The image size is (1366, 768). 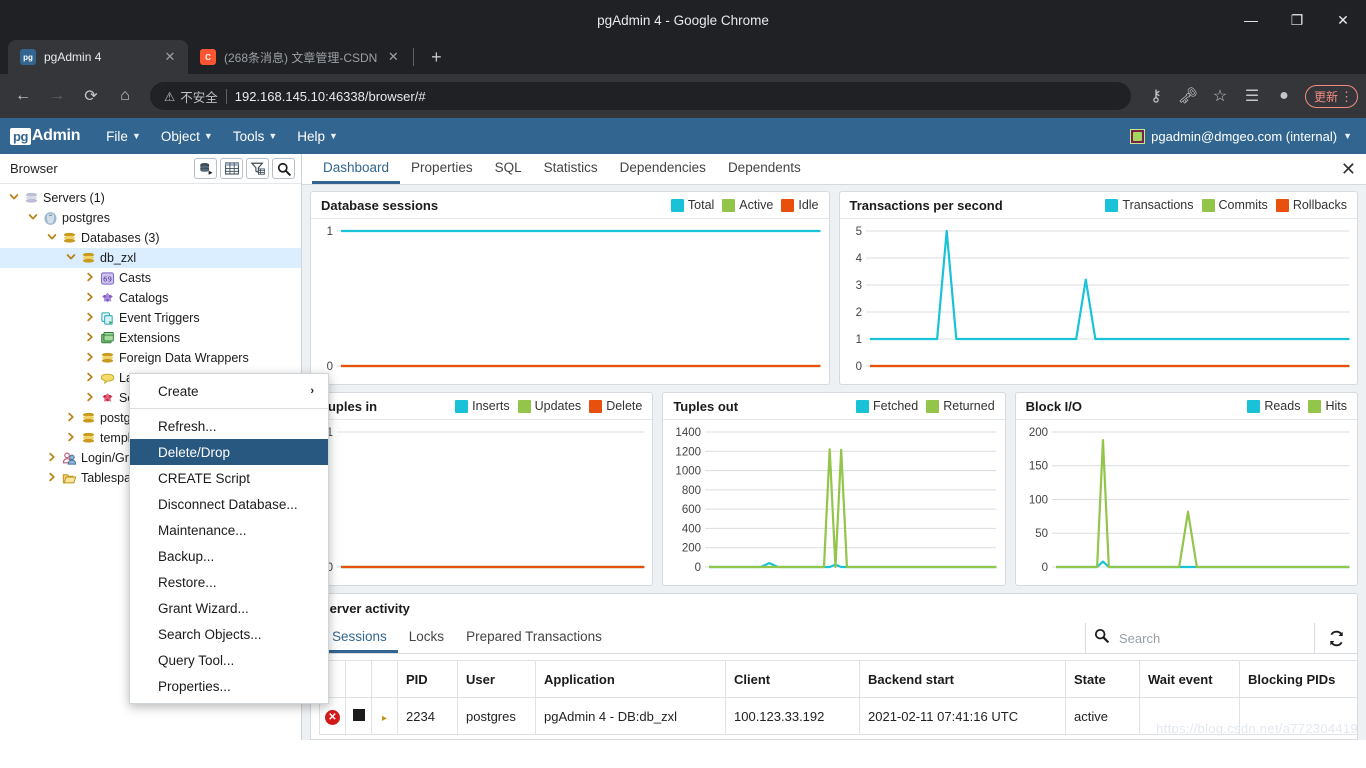 What do you see at coordinates (332, 717) in the screenshot?
I see `cancel-query-icon: ✕` at bounding box center [332, 717].